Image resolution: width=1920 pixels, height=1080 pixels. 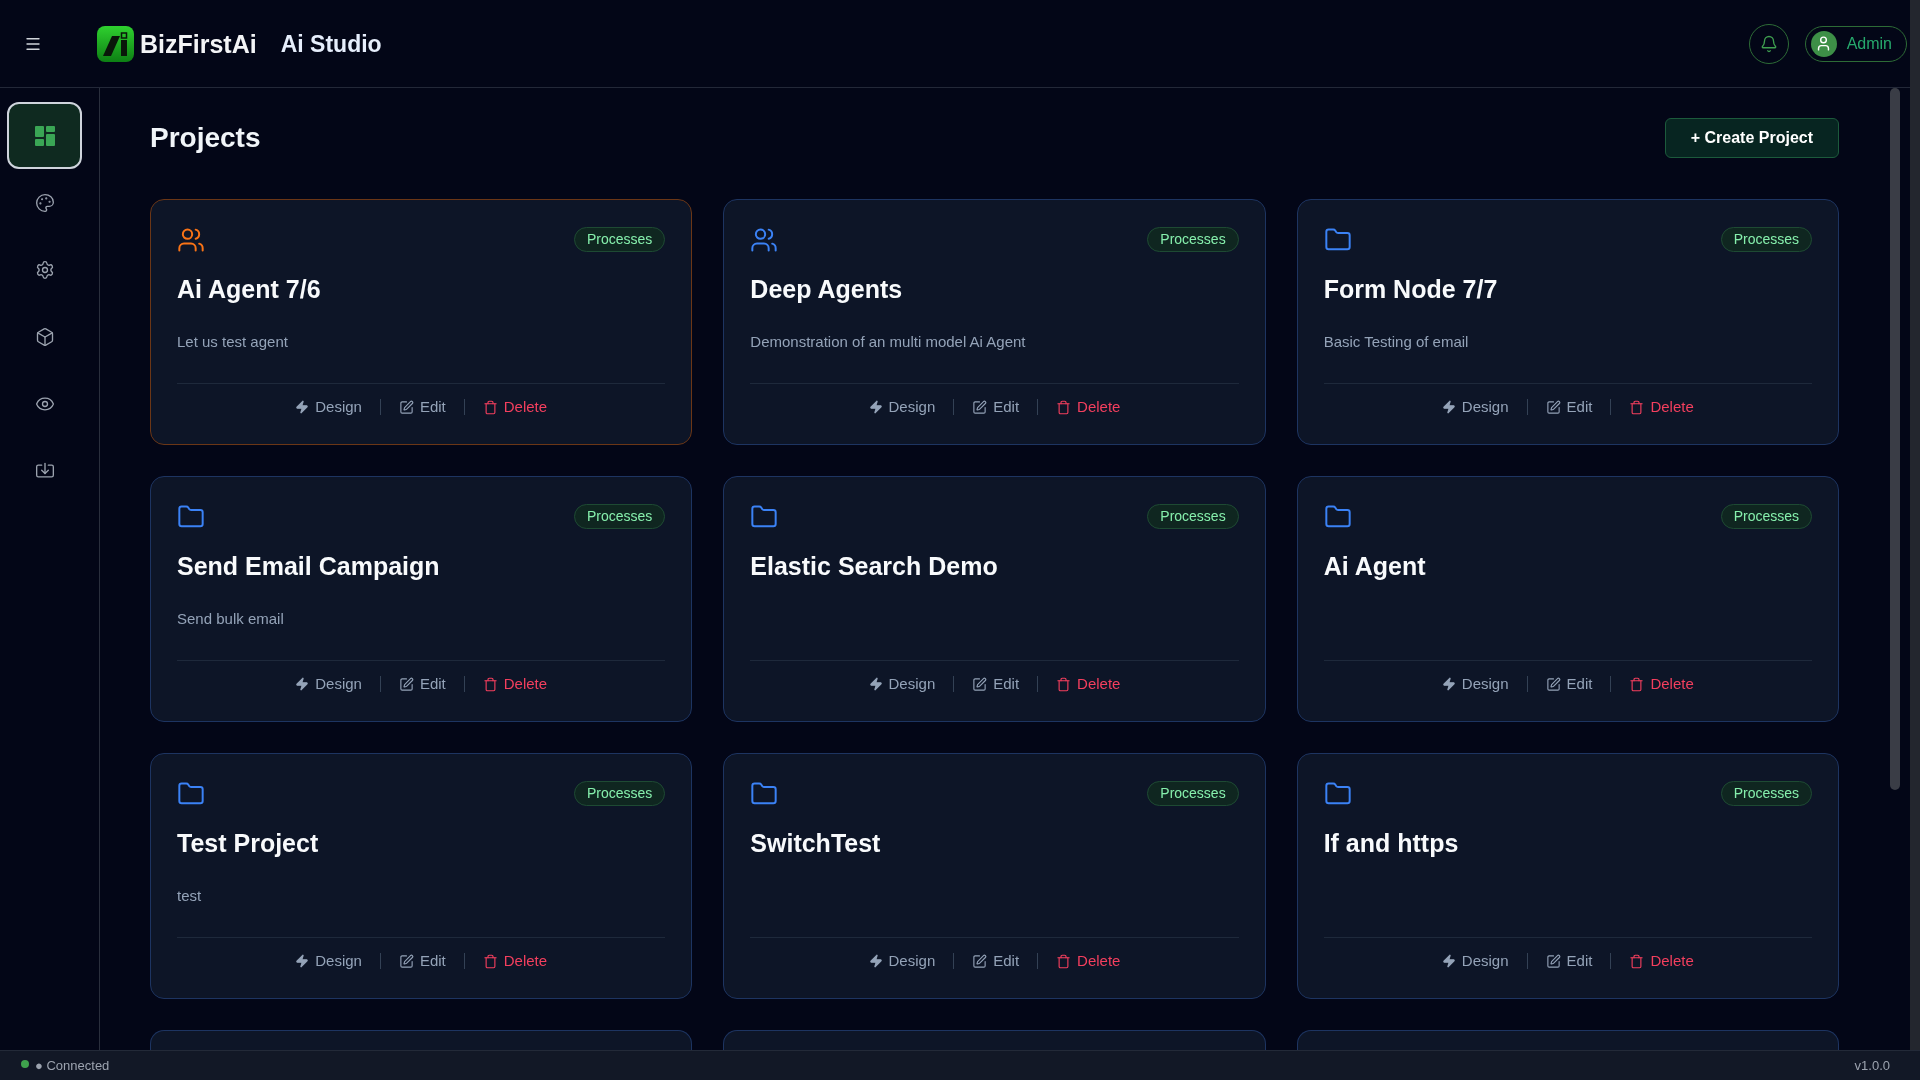 I want to click on connection-status: ● Connected, so click(x=72, y=1065).